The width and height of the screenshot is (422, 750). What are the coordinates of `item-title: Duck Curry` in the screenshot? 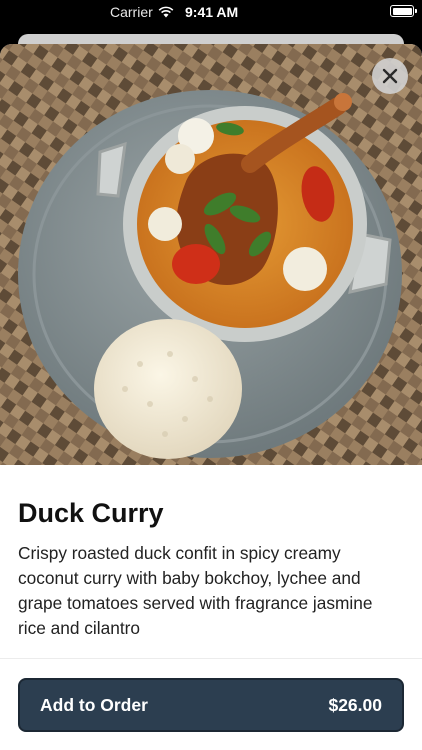 It's located at (91, 513).